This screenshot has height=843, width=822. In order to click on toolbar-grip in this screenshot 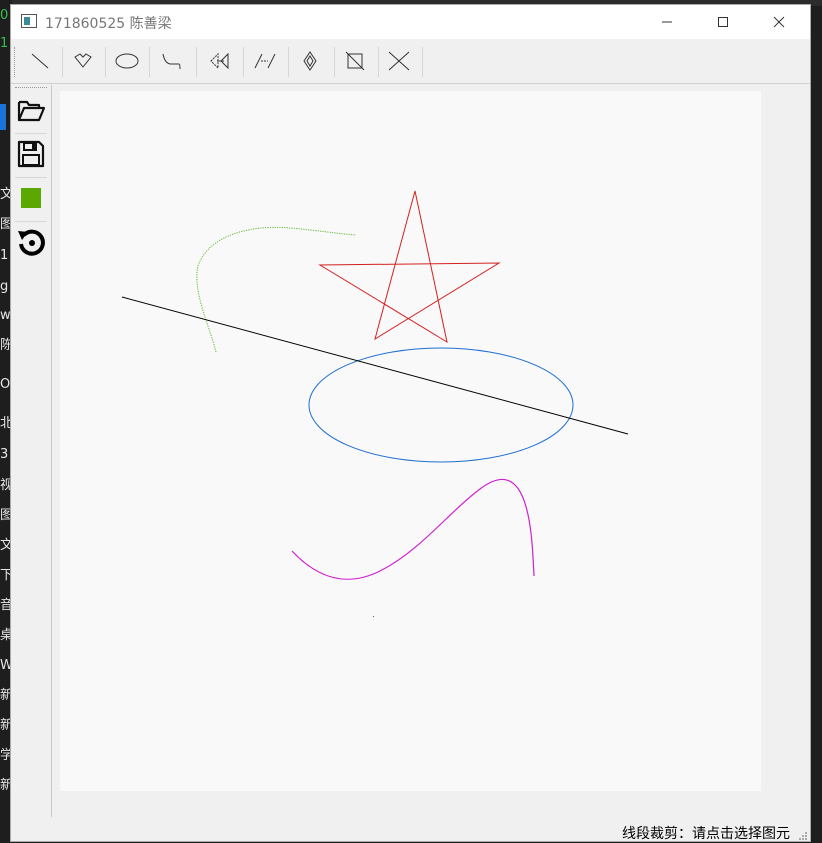, I will do `click(15, 62)`.